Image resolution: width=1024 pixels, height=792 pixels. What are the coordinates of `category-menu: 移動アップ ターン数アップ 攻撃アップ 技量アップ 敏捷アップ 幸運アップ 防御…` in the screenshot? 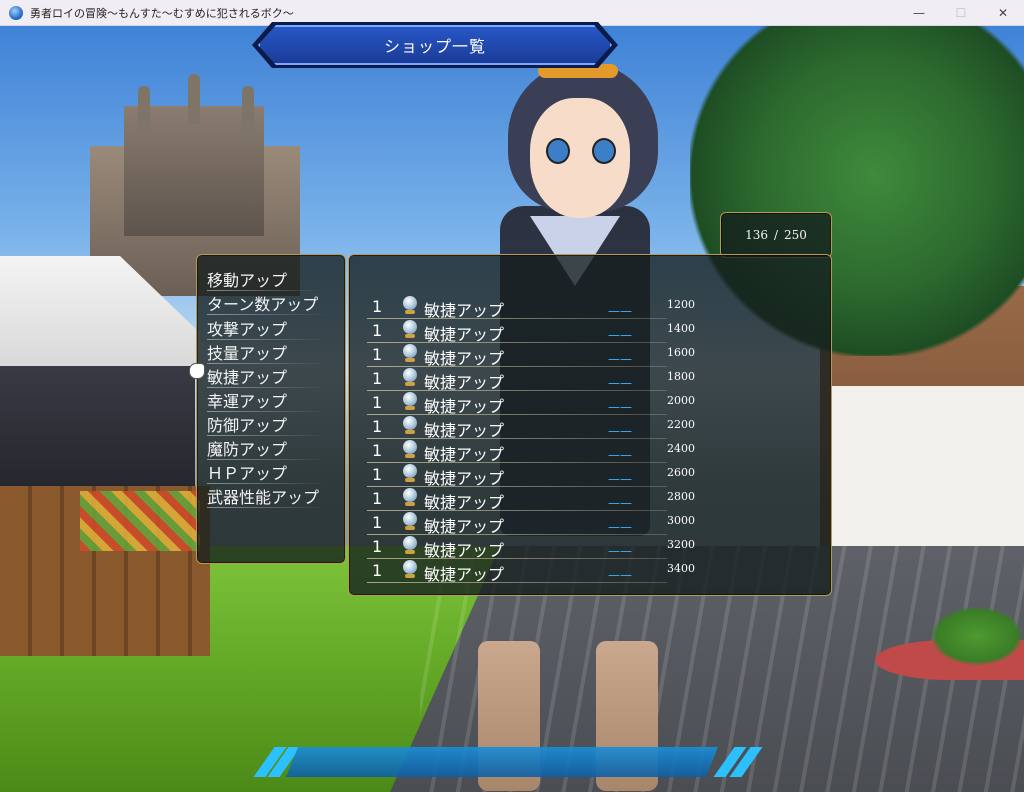 It's located at (271, 409).